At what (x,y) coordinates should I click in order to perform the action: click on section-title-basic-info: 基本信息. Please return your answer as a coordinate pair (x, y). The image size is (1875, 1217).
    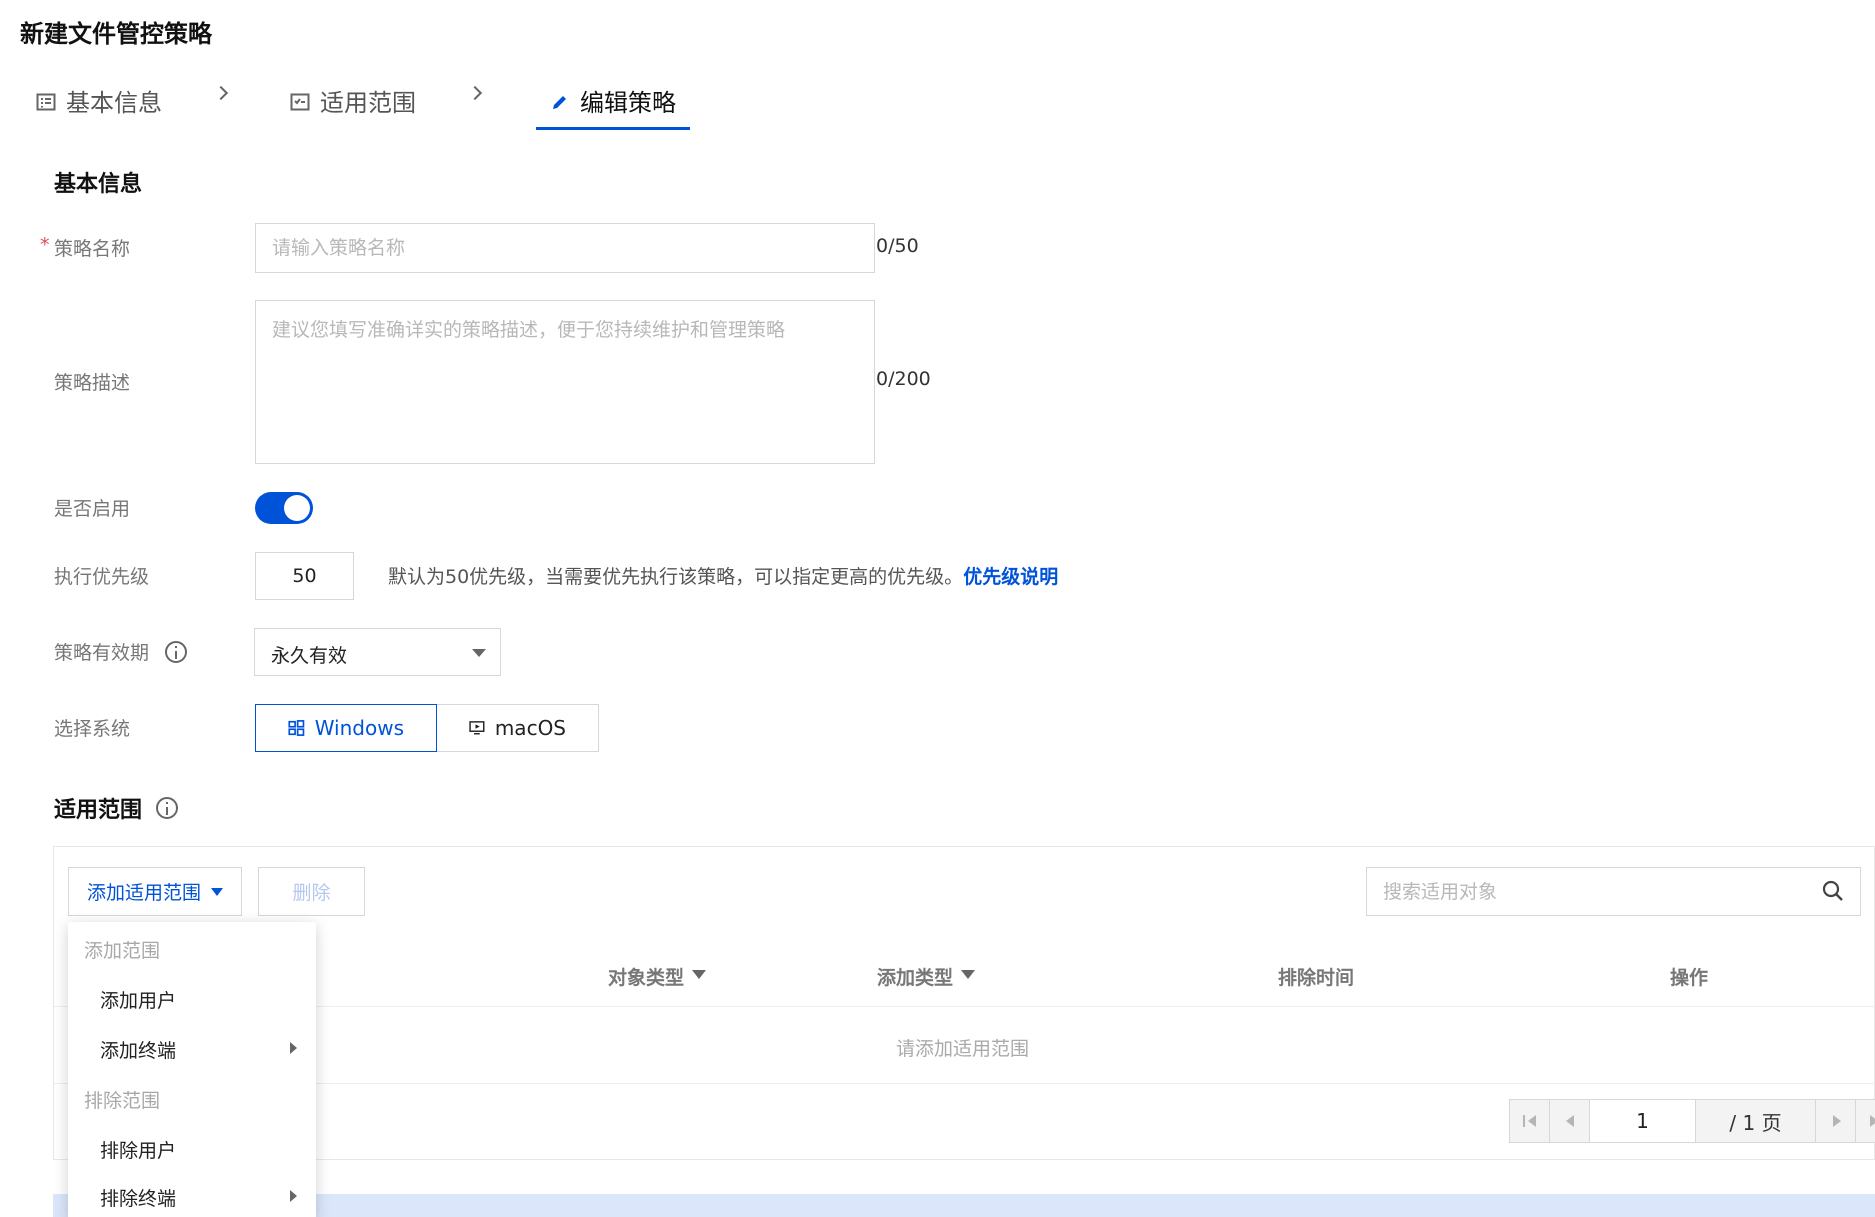
    Looking at the image, I should click on (98, 184).